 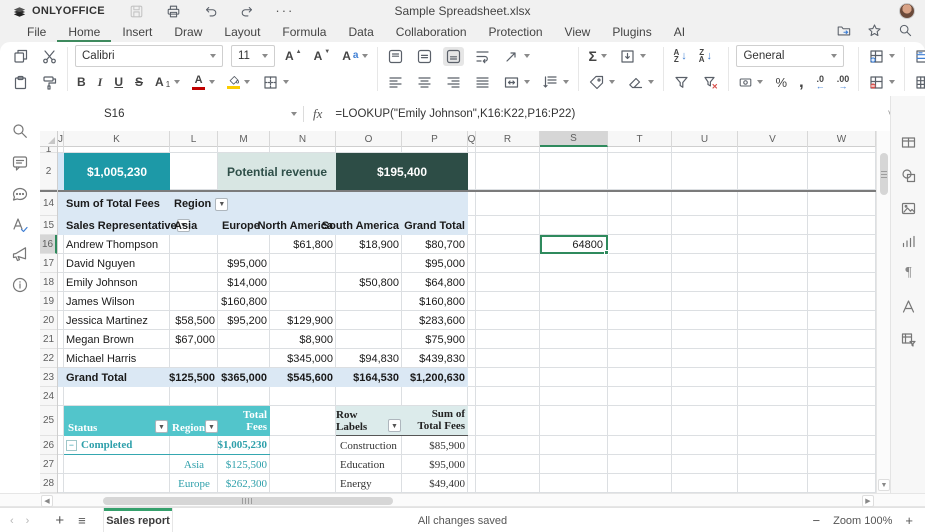 What do you see at coordinates (908, 273) in the screenshot?
I see `paragraph-settings-button: ¶` at bounding box center [908, 273].